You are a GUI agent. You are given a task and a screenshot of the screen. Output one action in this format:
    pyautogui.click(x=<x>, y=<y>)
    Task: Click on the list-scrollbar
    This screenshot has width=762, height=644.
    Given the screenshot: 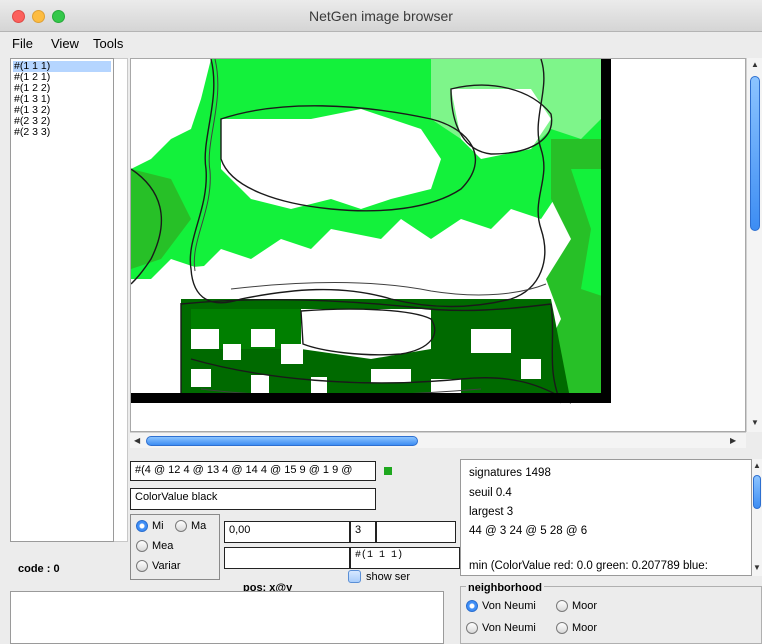 What is the action you would take?
    pyautogui.click(x=121, y=300)
    